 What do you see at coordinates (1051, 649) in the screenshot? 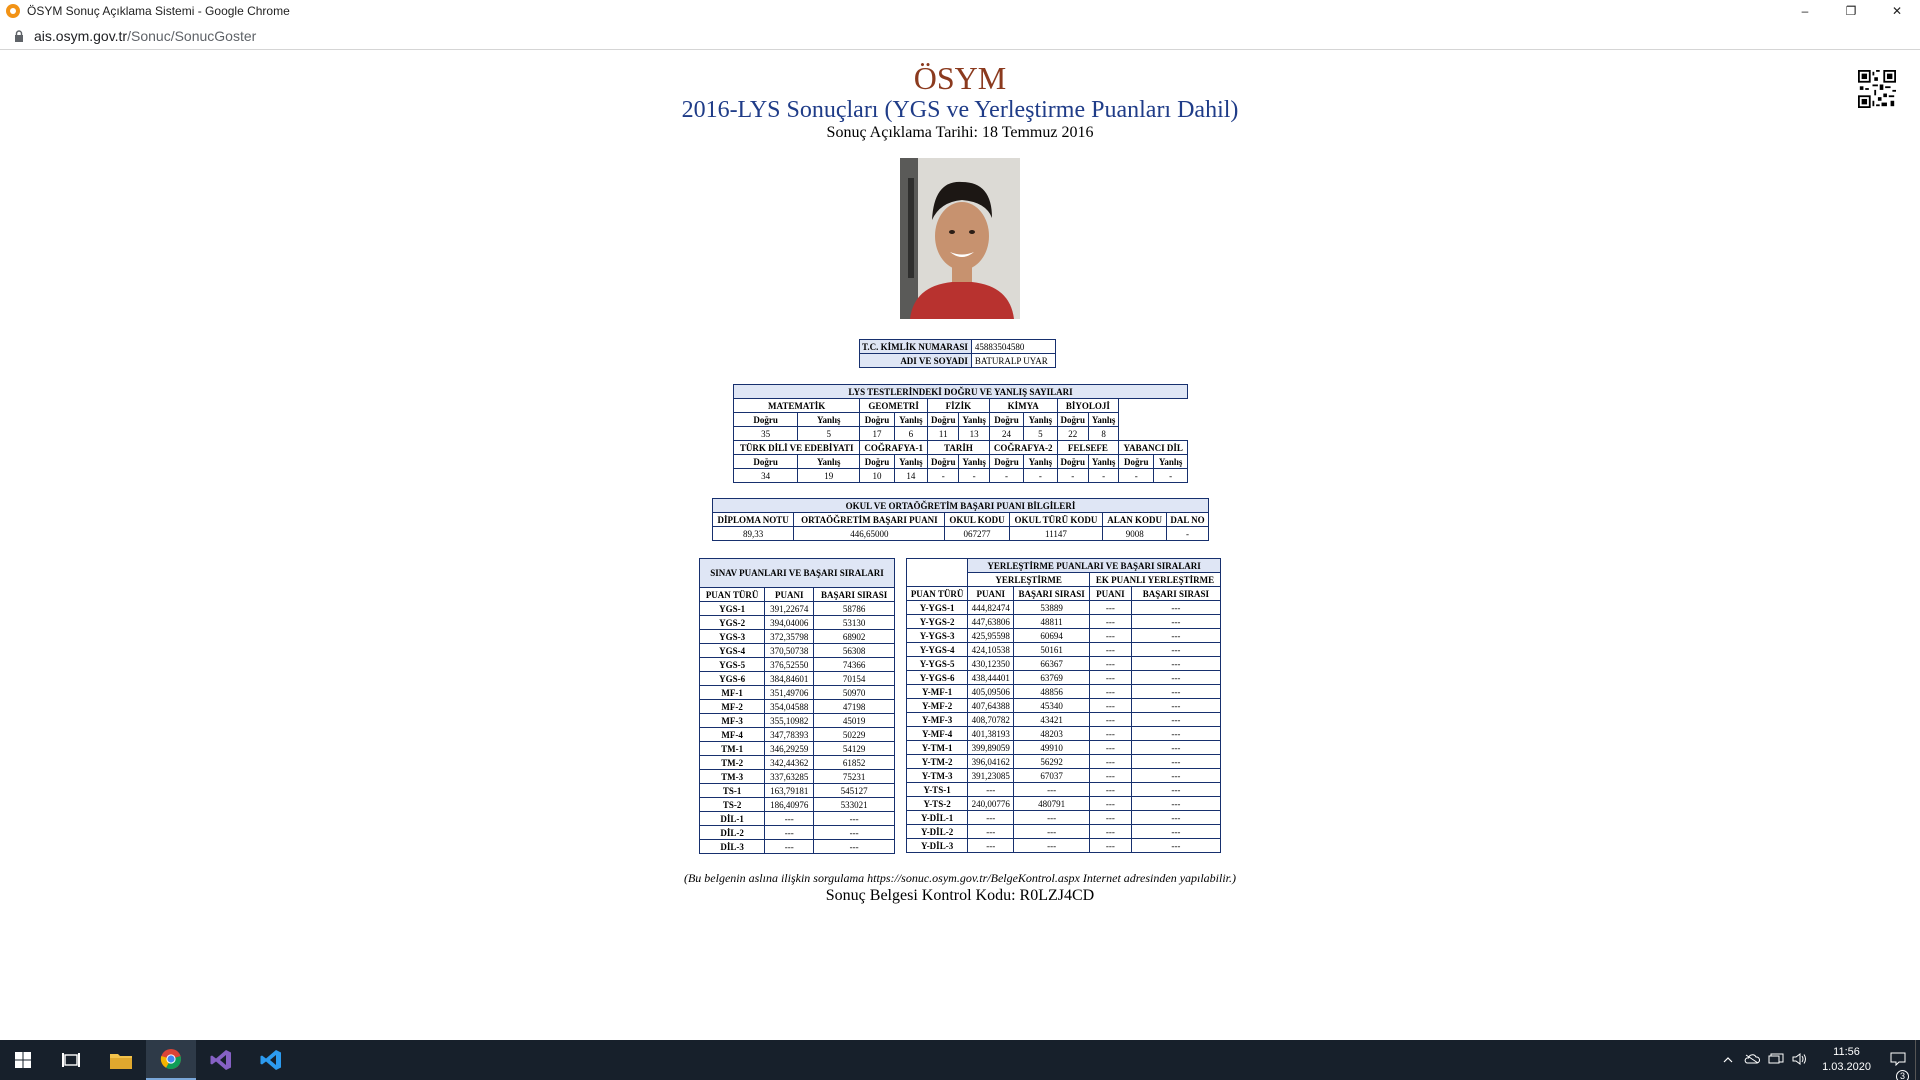
I see `sira-cell: 50161` at bounding box center [1051, 649].